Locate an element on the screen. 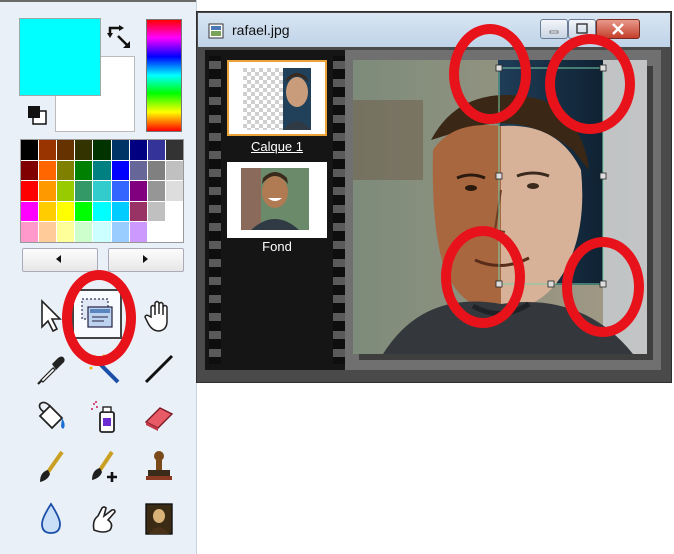  eraser-icon is located at coordinates (159, 417).